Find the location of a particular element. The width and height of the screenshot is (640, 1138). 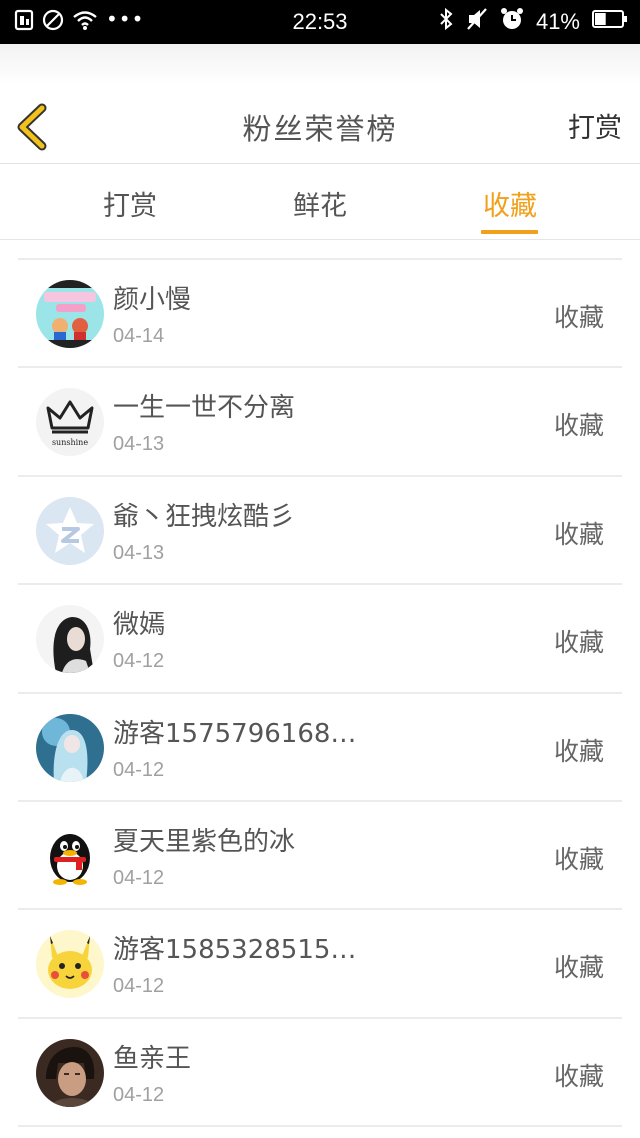

anime-girl-avatar is located at coordinates (70, 747).